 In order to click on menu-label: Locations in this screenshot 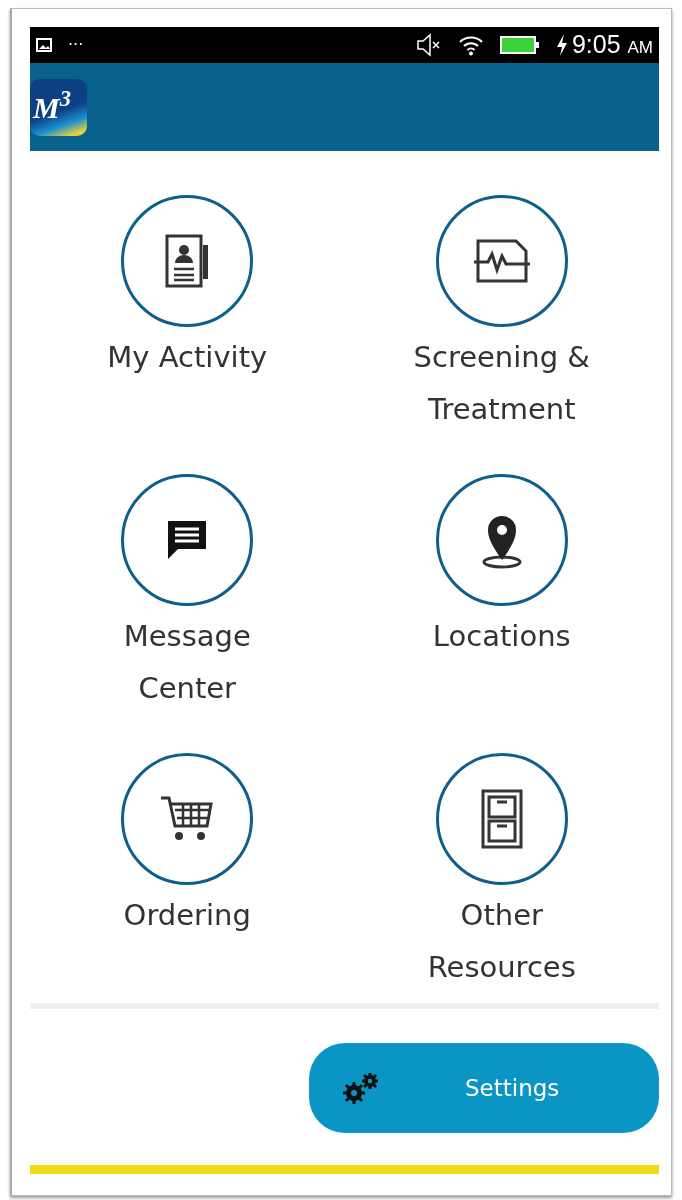, I will do `click(501, 662)`.